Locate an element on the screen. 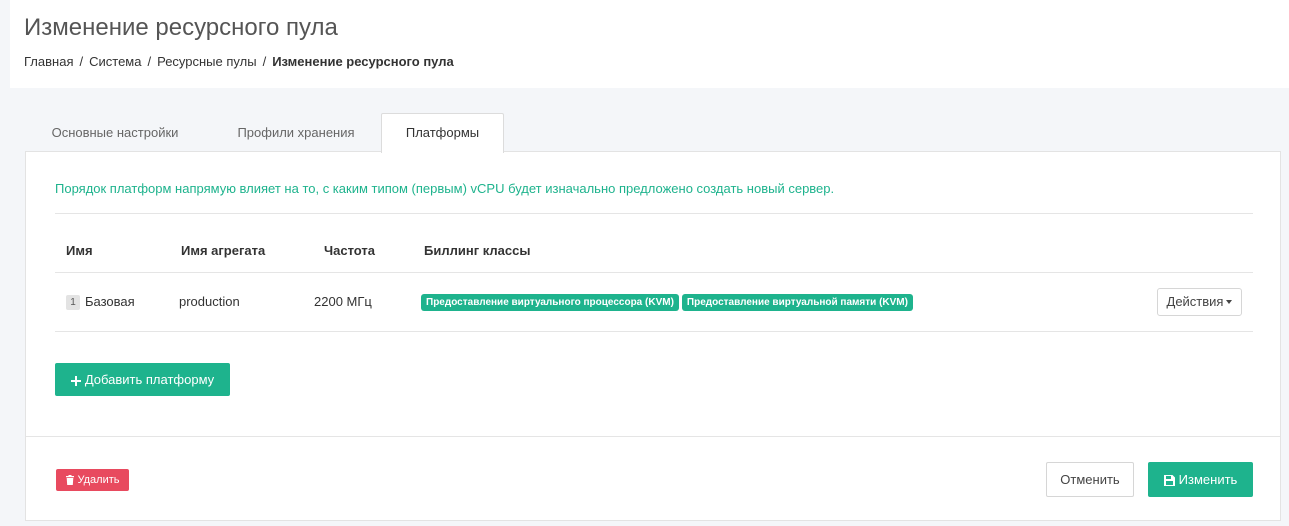 The width and height of the screenshot is (1289, 526). save-label: Изменить is located at coordinates (1208, 479).